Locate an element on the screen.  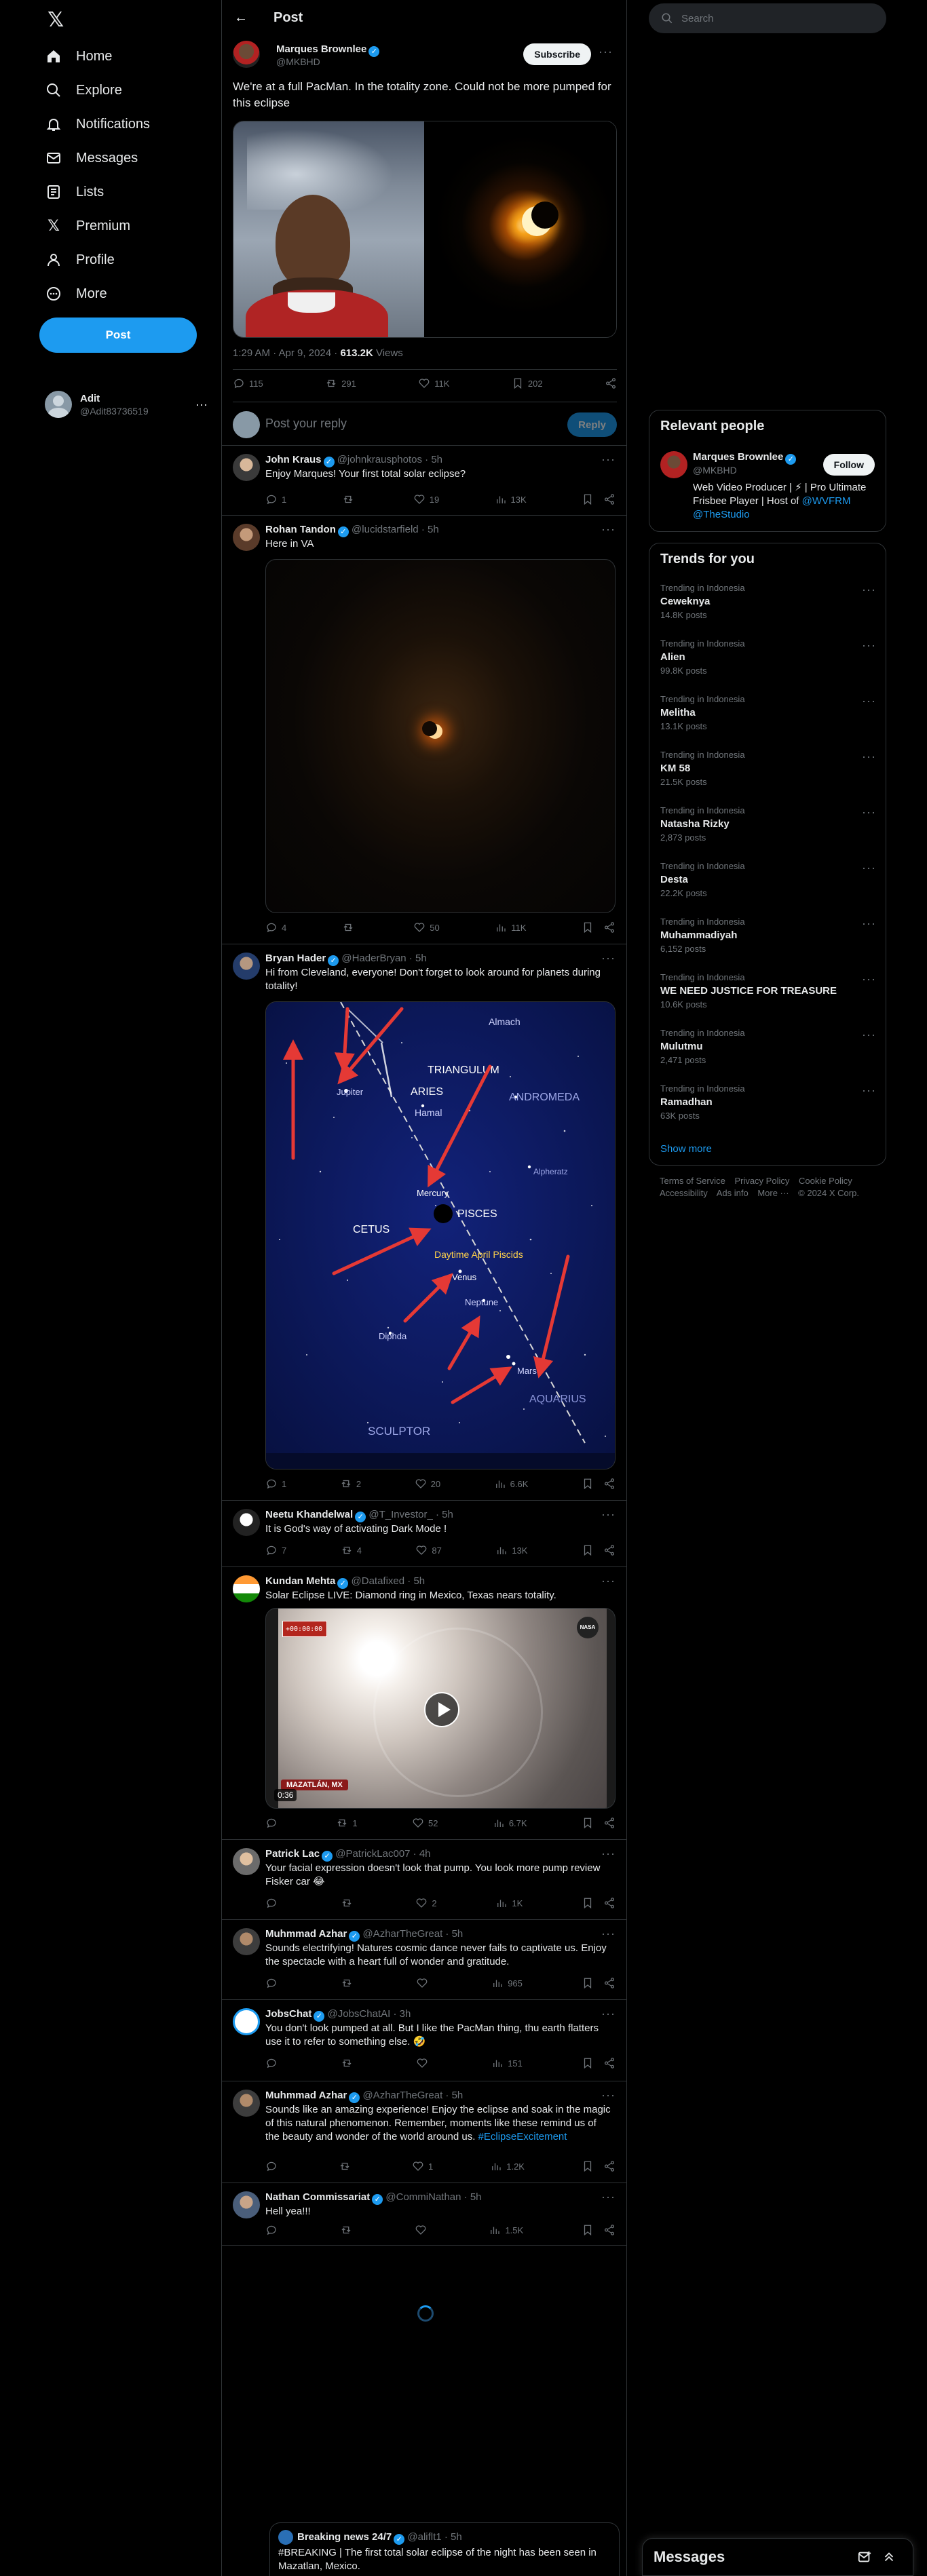
nav-lists: Lists is located at coordinates (74, 192).